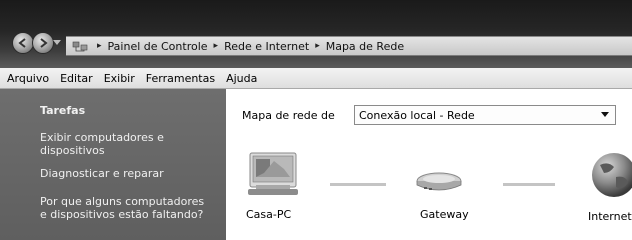  I want to click on forward-arrow-icon, so click(44, 43).